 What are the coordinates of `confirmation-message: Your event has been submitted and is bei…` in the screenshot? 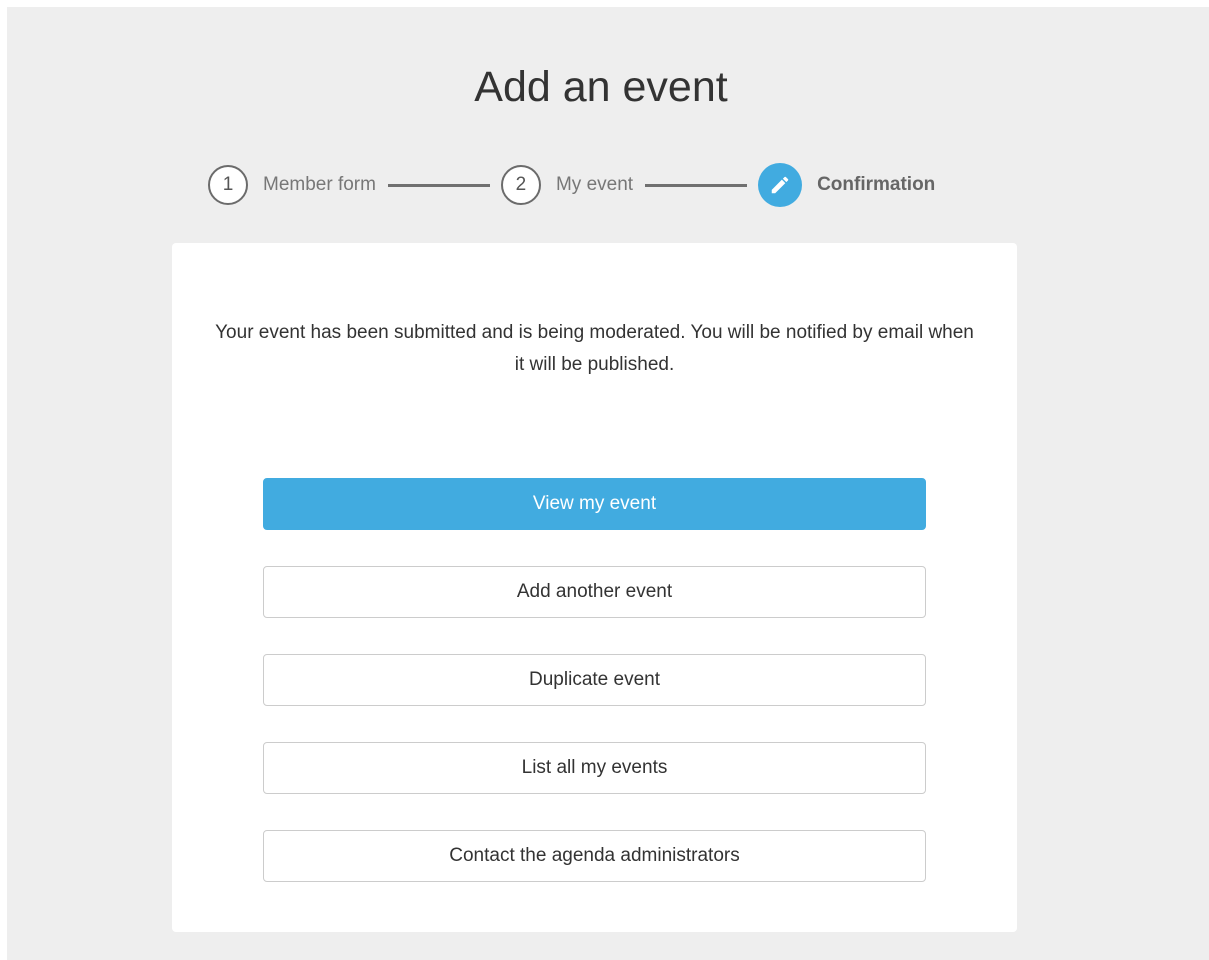 It's located at (594, 348).